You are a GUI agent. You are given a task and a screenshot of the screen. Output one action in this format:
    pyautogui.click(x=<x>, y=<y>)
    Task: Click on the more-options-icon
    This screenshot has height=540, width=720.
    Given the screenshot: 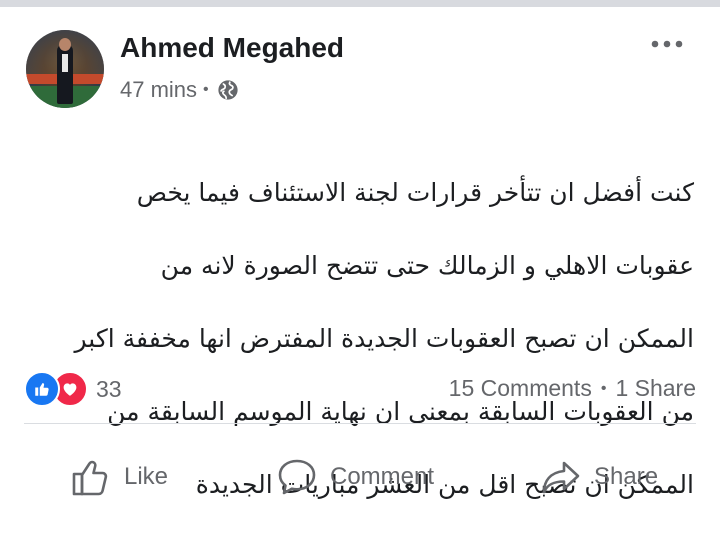 What is the action you would take?
    pyautogui.click(x=669, y=44)
    